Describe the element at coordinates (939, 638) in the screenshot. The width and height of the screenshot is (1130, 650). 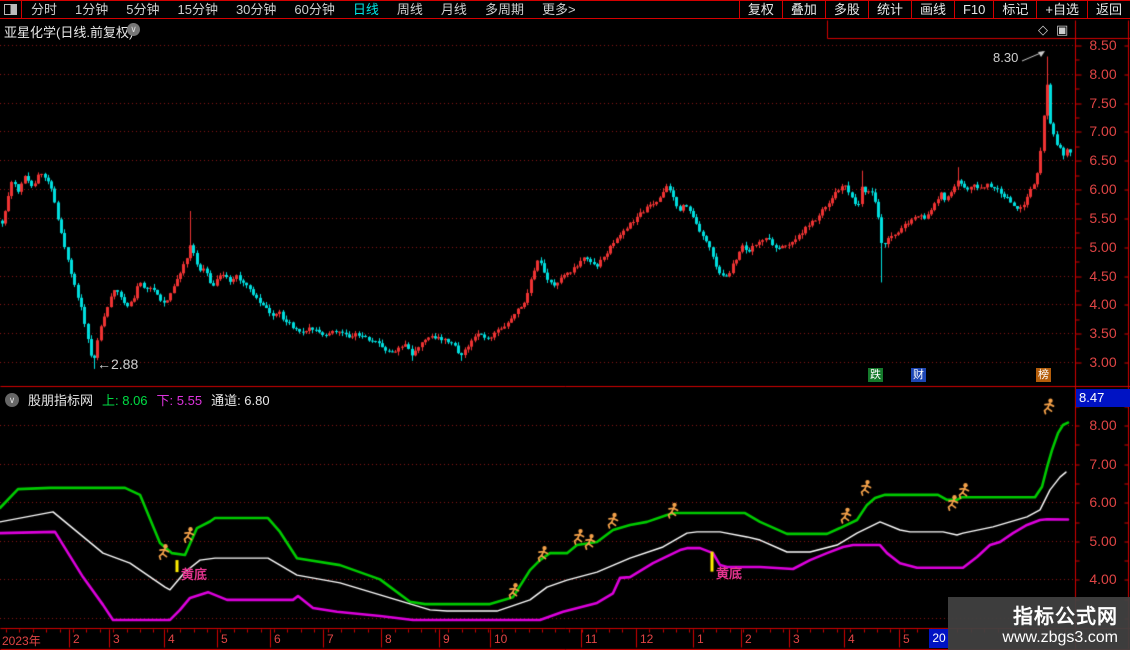
I see `date-highlight-badge: 20` at that location.